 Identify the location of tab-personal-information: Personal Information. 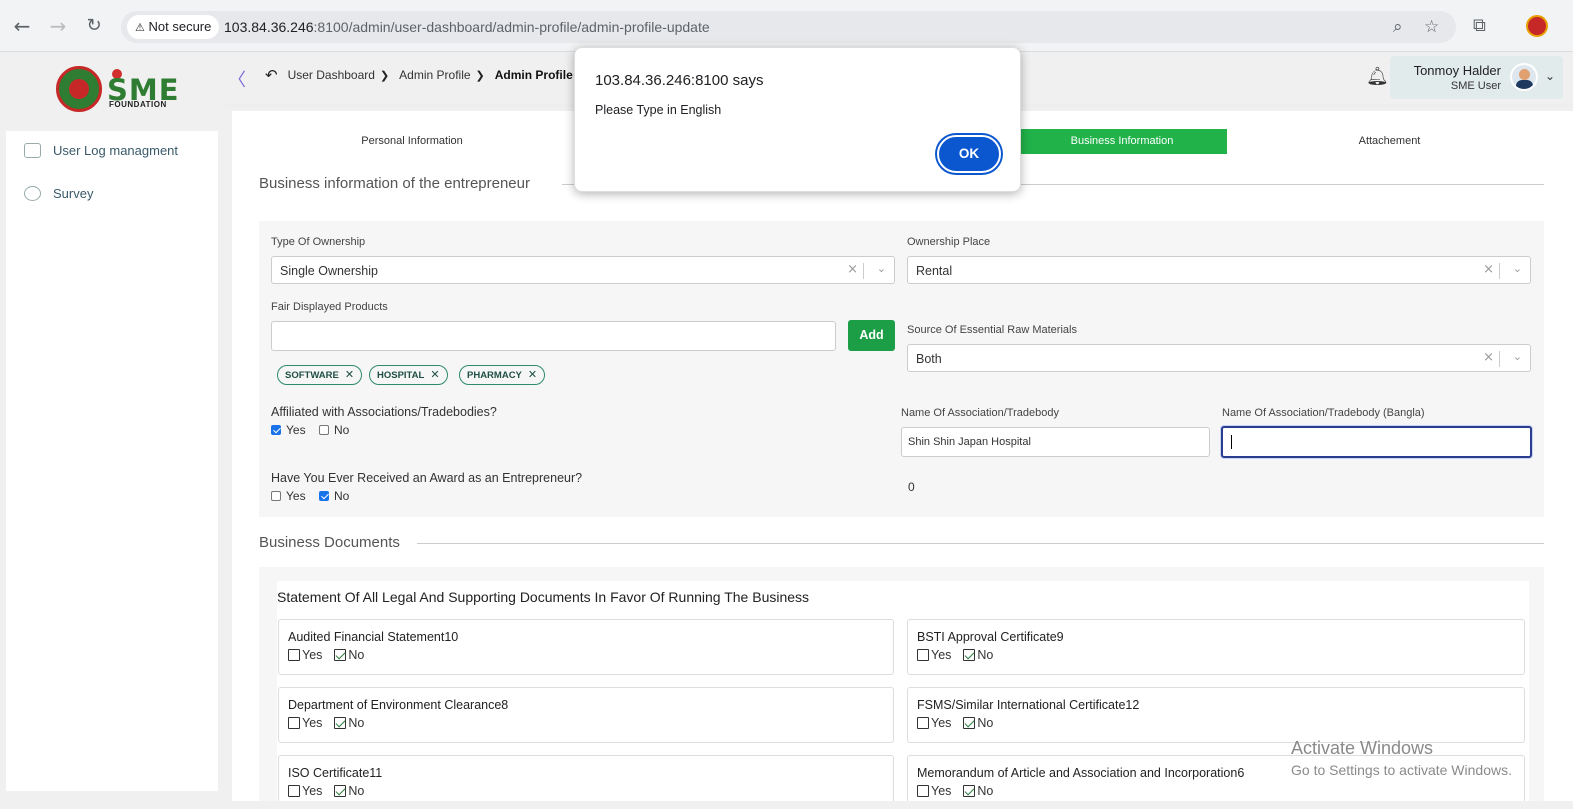
(412, 141).